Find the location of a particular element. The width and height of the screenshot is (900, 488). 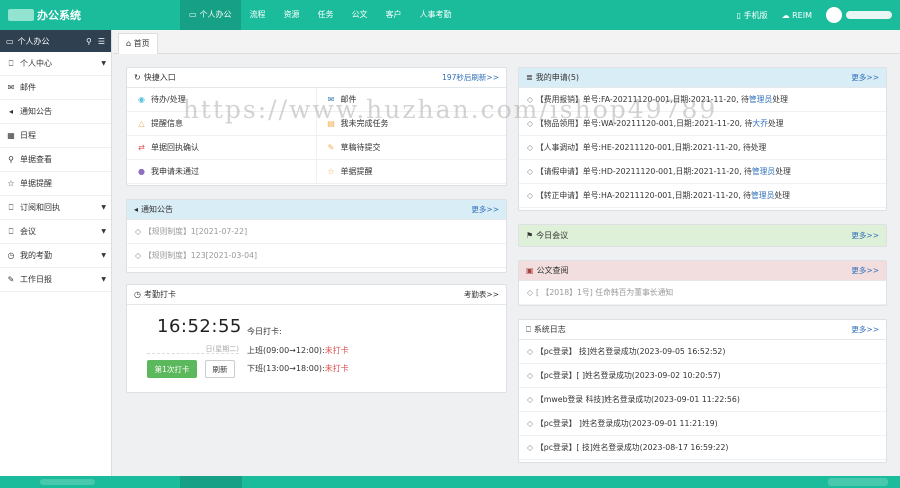

sidebar-item-personal-center: ⎕ 个人中心 ▼ is located at coordinates (55, 64).